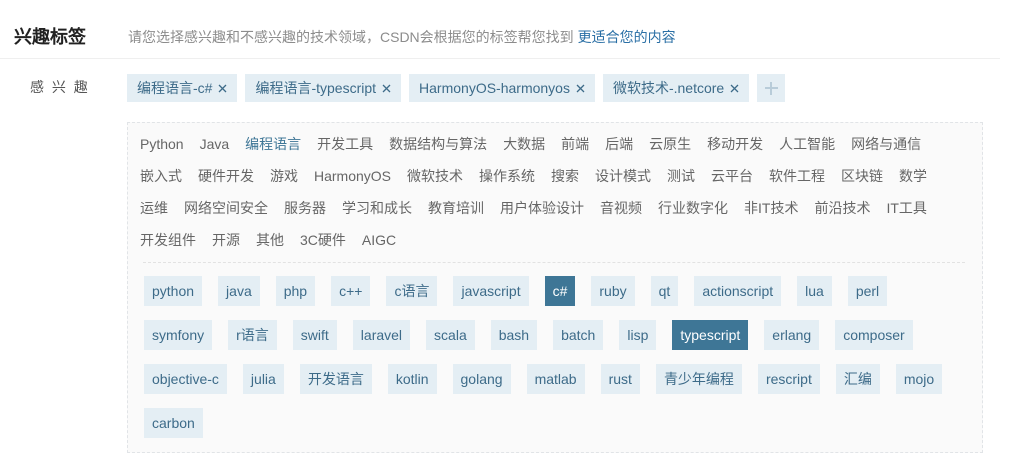  What do you see at coordinates (578, 335) in the screenshot?
I see `subtag: batch` at bounding box center [578, 335].